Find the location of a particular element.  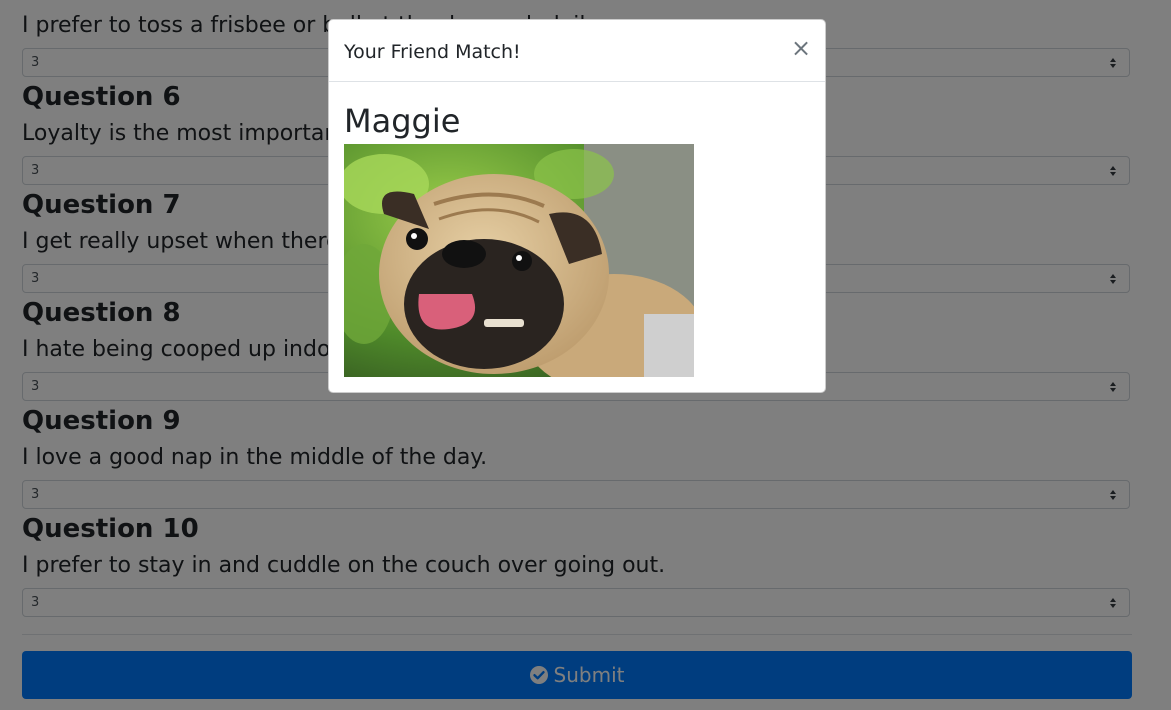

close-icon: × is located at coordinates (801, 48).